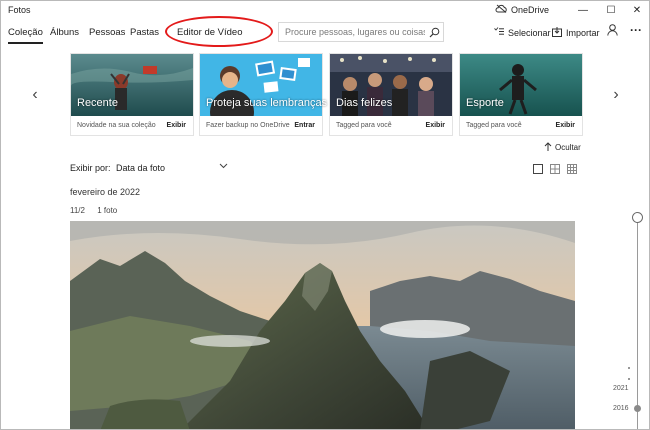 This screenshot has height=430, width=650. Describe the element at coordinates (636, 10) in the screenshot. I see `close-button: ✕` at that location.